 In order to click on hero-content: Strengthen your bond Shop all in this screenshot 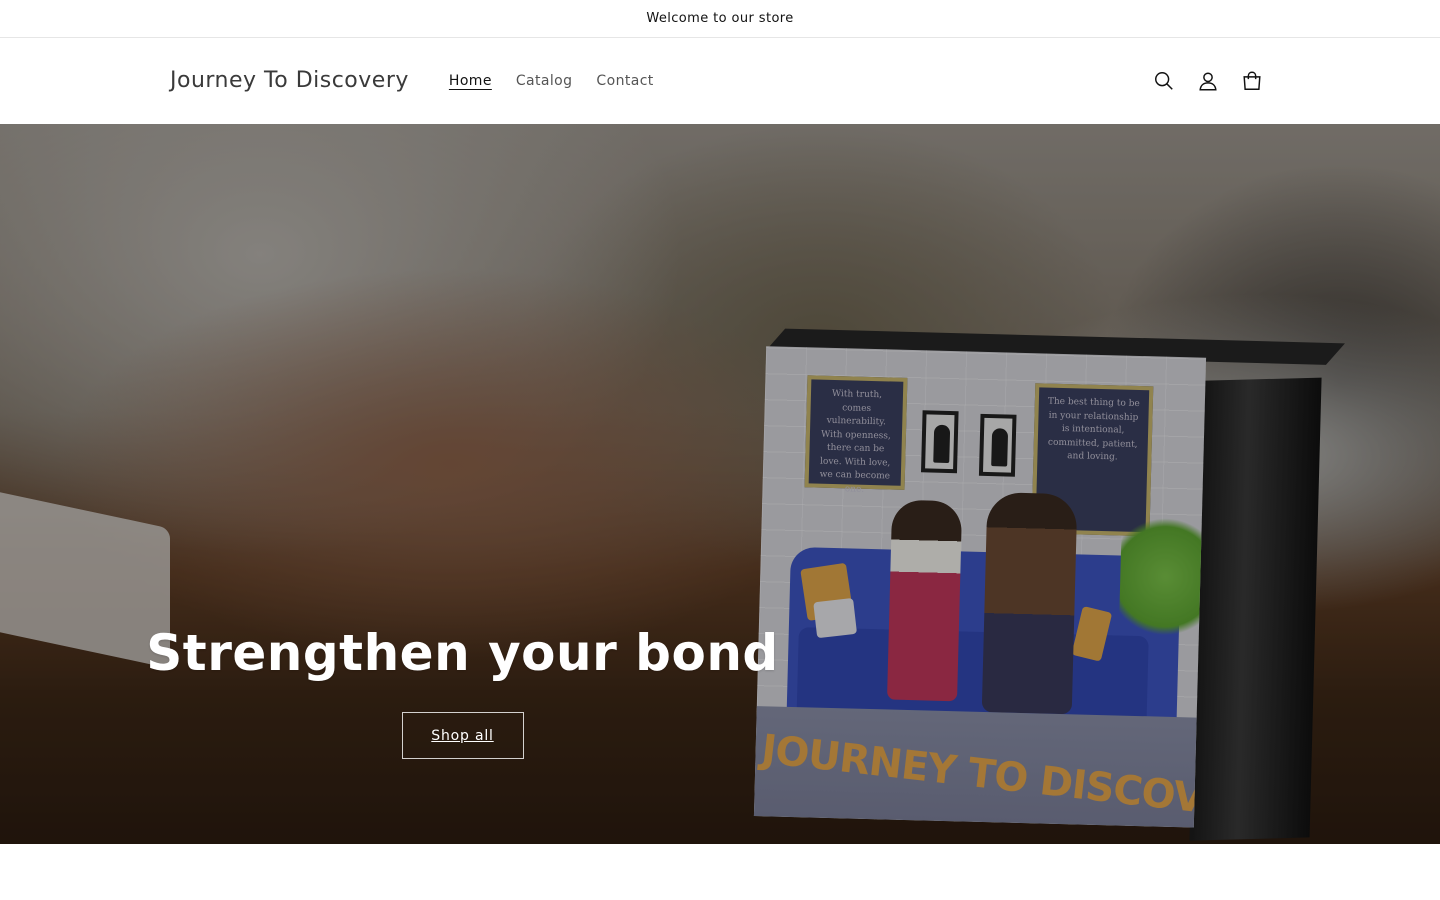, I will do `click(462, 691)`.